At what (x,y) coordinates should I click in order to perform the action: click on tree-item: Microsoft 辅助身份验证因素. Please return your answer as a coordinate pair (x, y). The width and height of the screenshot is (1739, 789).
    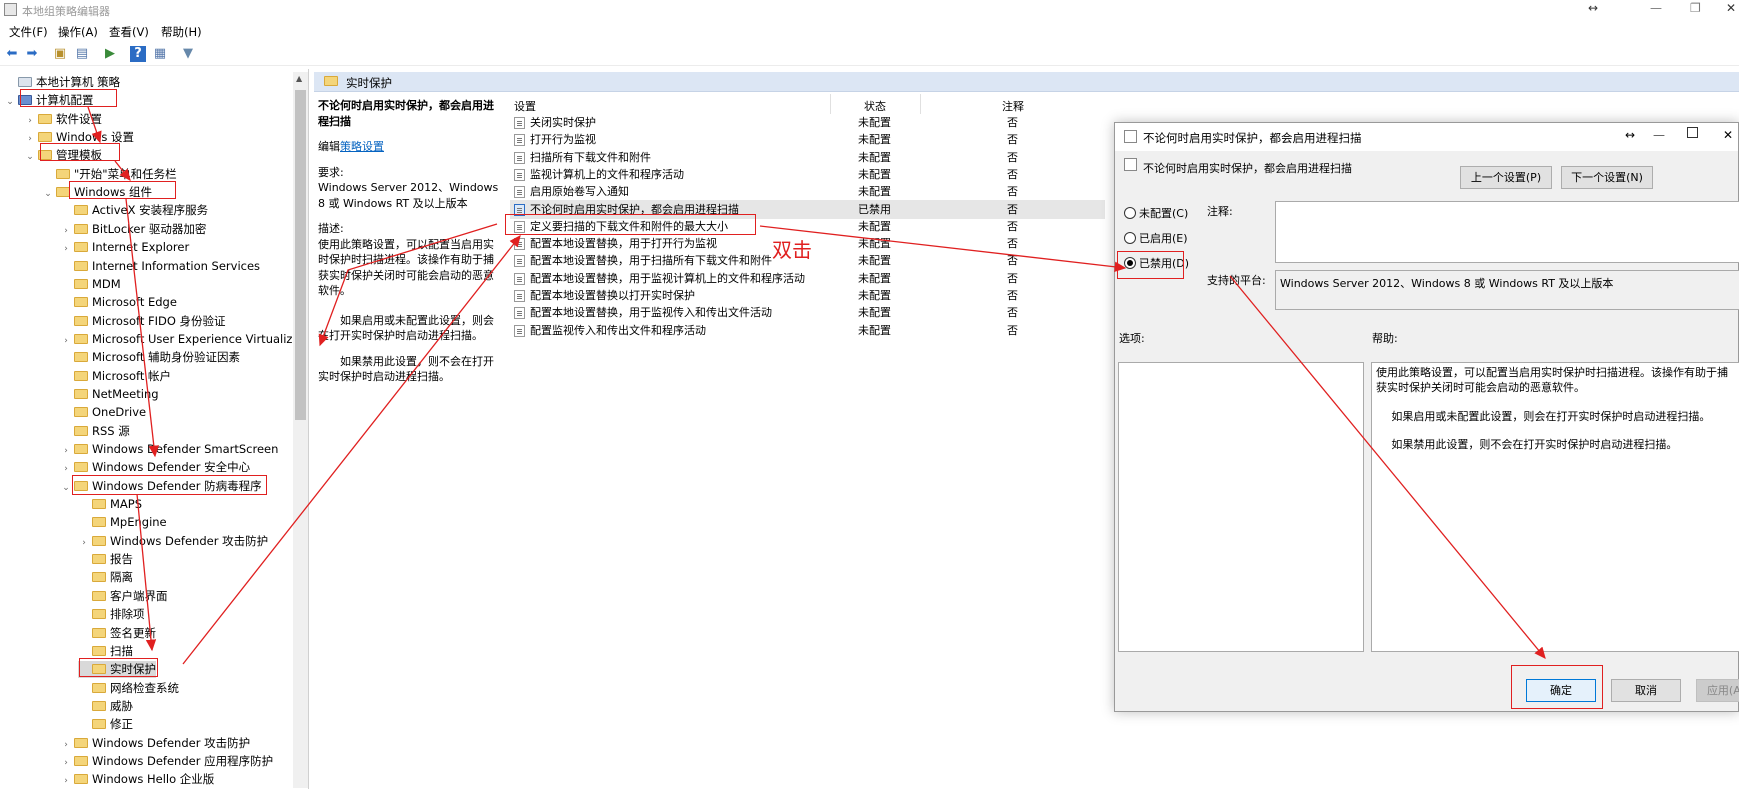
    Looking at the image, I should click on (150, 357).